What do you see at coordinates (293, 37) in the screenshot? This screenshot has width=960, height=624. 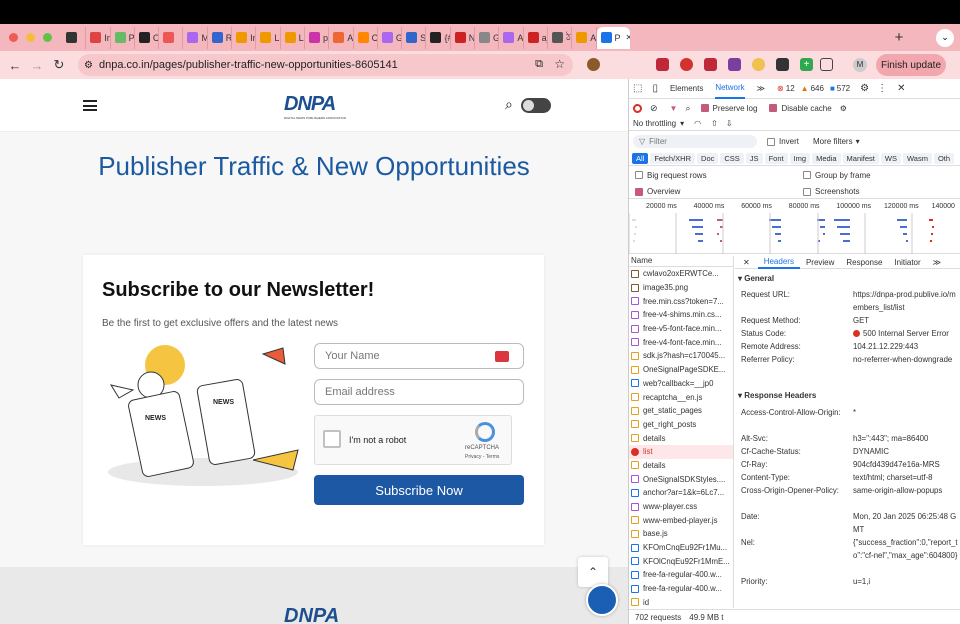 I see `browser-tab: Li` at bounding box center [293, 37].